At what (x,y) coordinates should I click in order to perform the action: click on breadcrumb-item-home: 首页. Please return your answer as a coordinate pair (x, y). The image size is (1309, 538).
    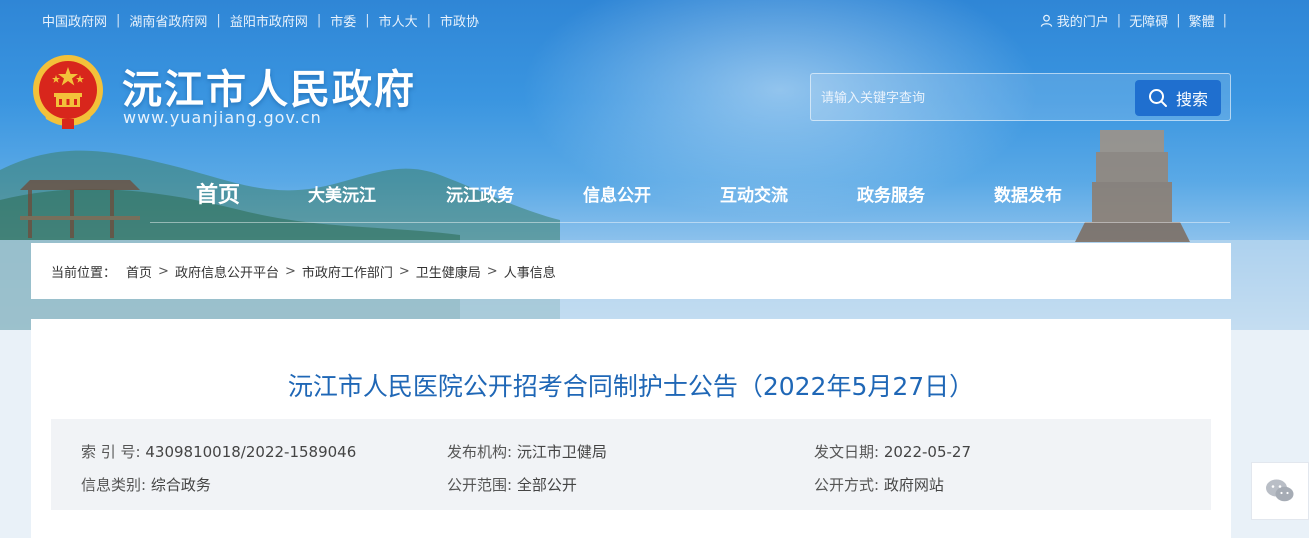
    Looking at the image, I should click on (139, 271).